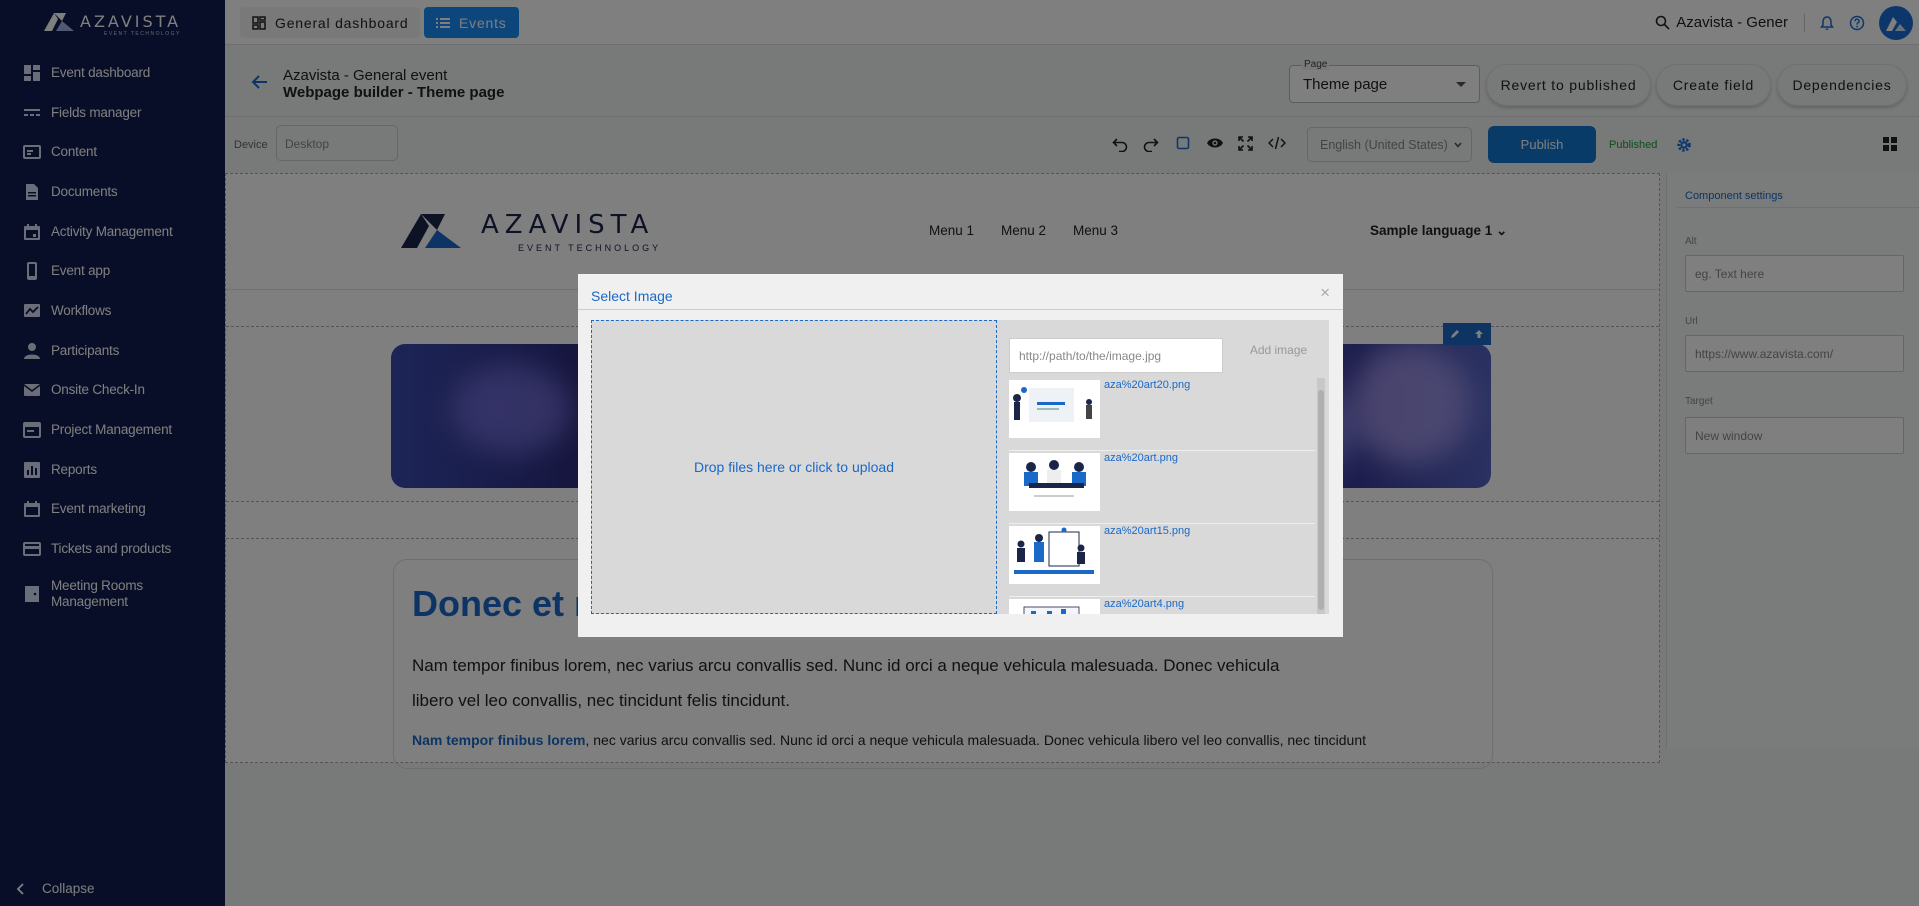 This screenshot has width=1919, height=906. What do you see at coordinates (1147, 385) in the screenshot?
I see `image-filename: aza%20art20.png` at bounding box center [1147, 385].